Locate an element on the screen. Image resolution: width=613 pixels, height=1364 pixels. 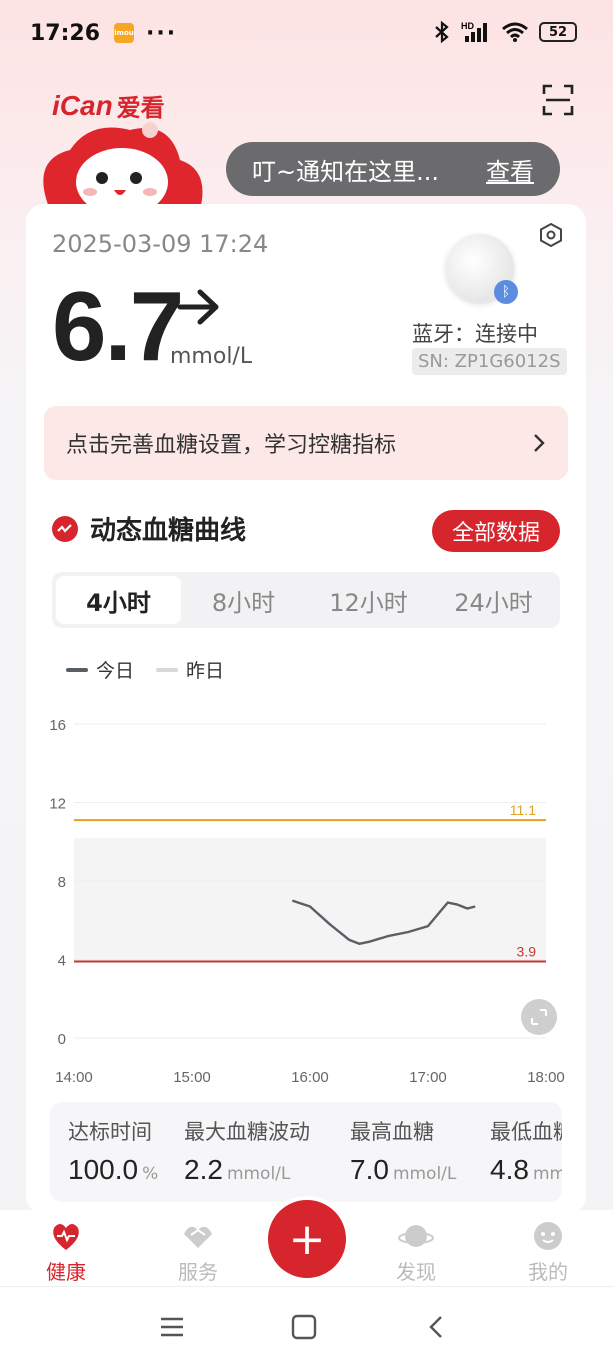
tab-4h: 4小时 is located at coordinates (118, 600).